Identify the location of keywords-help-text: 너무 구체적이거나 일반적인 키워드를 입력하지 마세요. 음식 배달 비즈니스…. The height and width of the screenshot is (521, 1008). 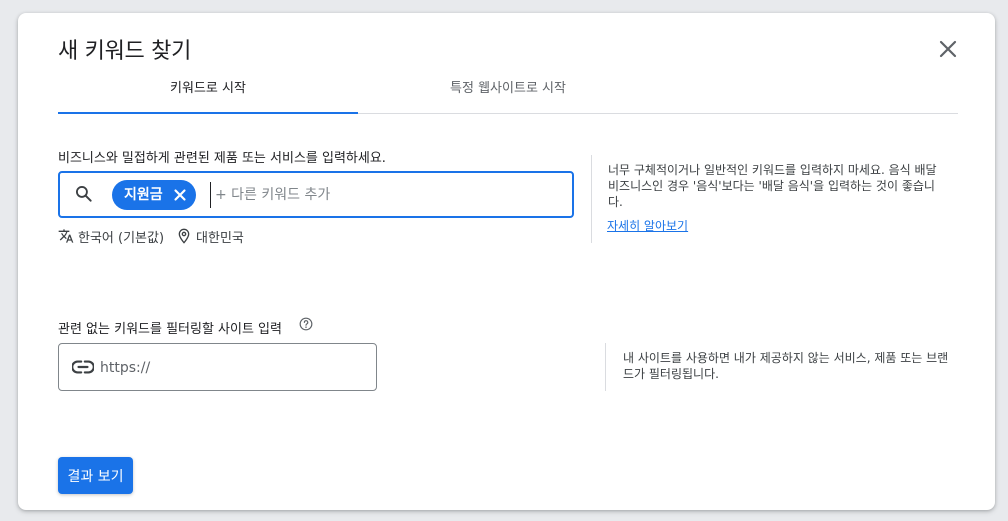
(772, 186).